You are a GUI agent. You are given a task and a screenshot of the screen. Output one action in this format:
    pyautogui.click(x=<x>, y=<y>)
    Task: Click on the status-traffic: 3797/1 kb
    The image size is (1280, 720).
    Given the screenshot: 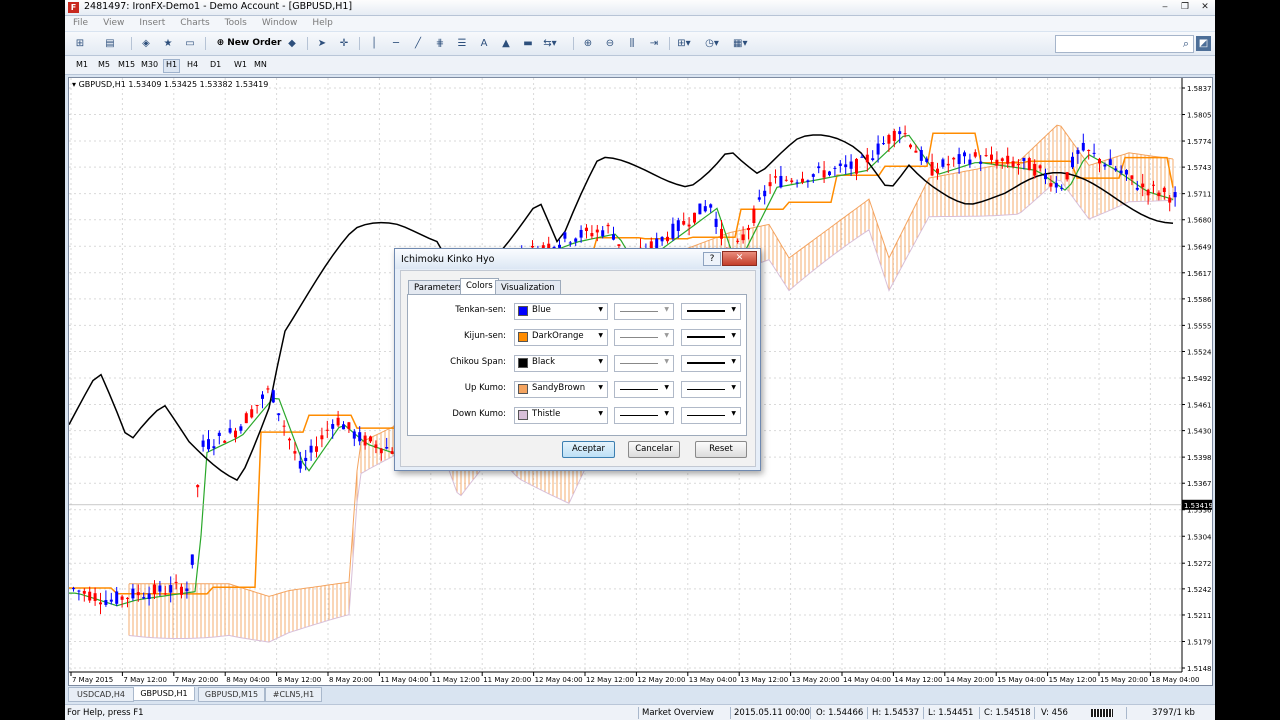 What is the action you would take?
    pyautogui.click(x=1173, y=713)
    